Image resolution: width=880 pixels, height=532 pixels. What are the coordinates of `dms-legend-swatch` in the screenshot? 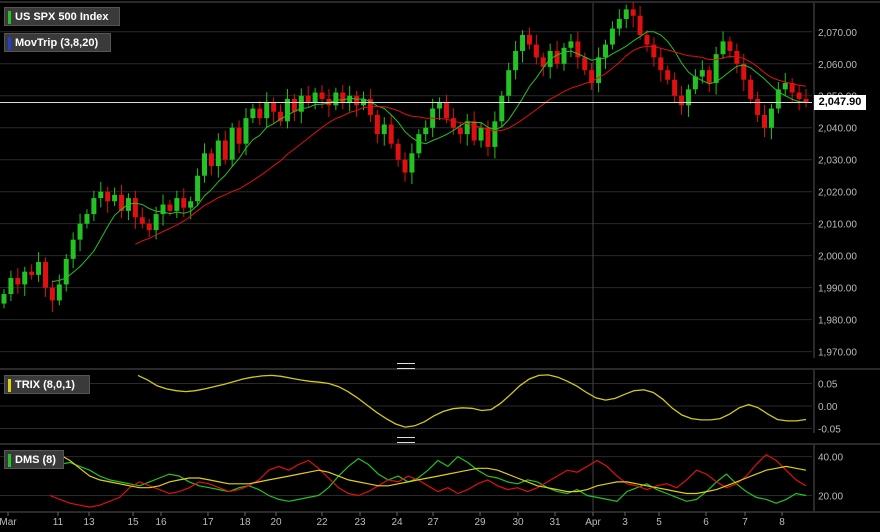 It's located at (9, 460).